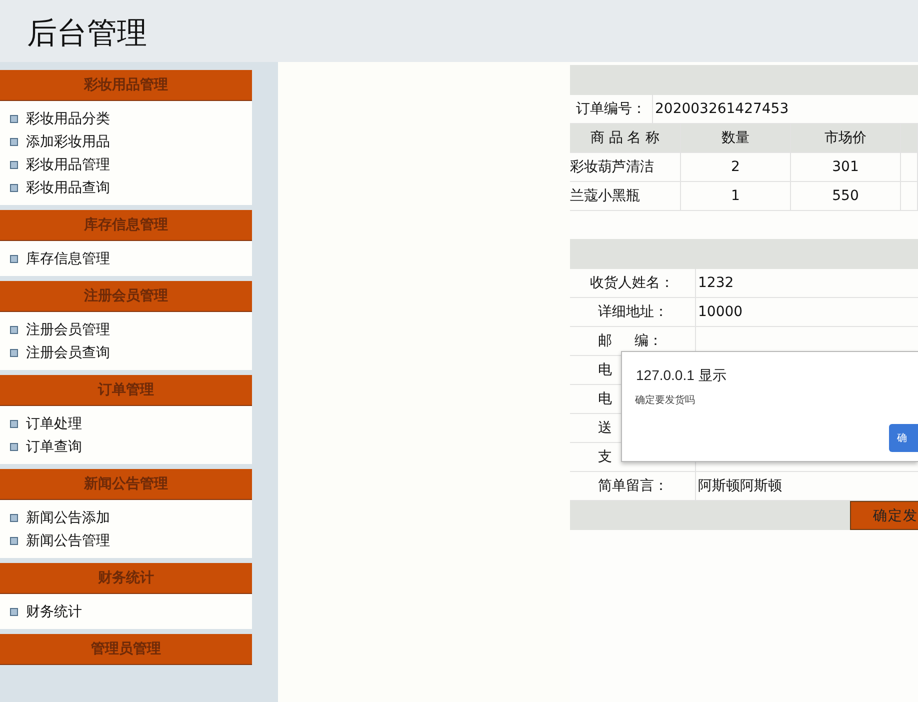 This screenshot has width=918, height=702. Describe the element at coordinates (625, 167) in the screenshot. I see `table-cell: 彩妆葫芦清洁` at that location.